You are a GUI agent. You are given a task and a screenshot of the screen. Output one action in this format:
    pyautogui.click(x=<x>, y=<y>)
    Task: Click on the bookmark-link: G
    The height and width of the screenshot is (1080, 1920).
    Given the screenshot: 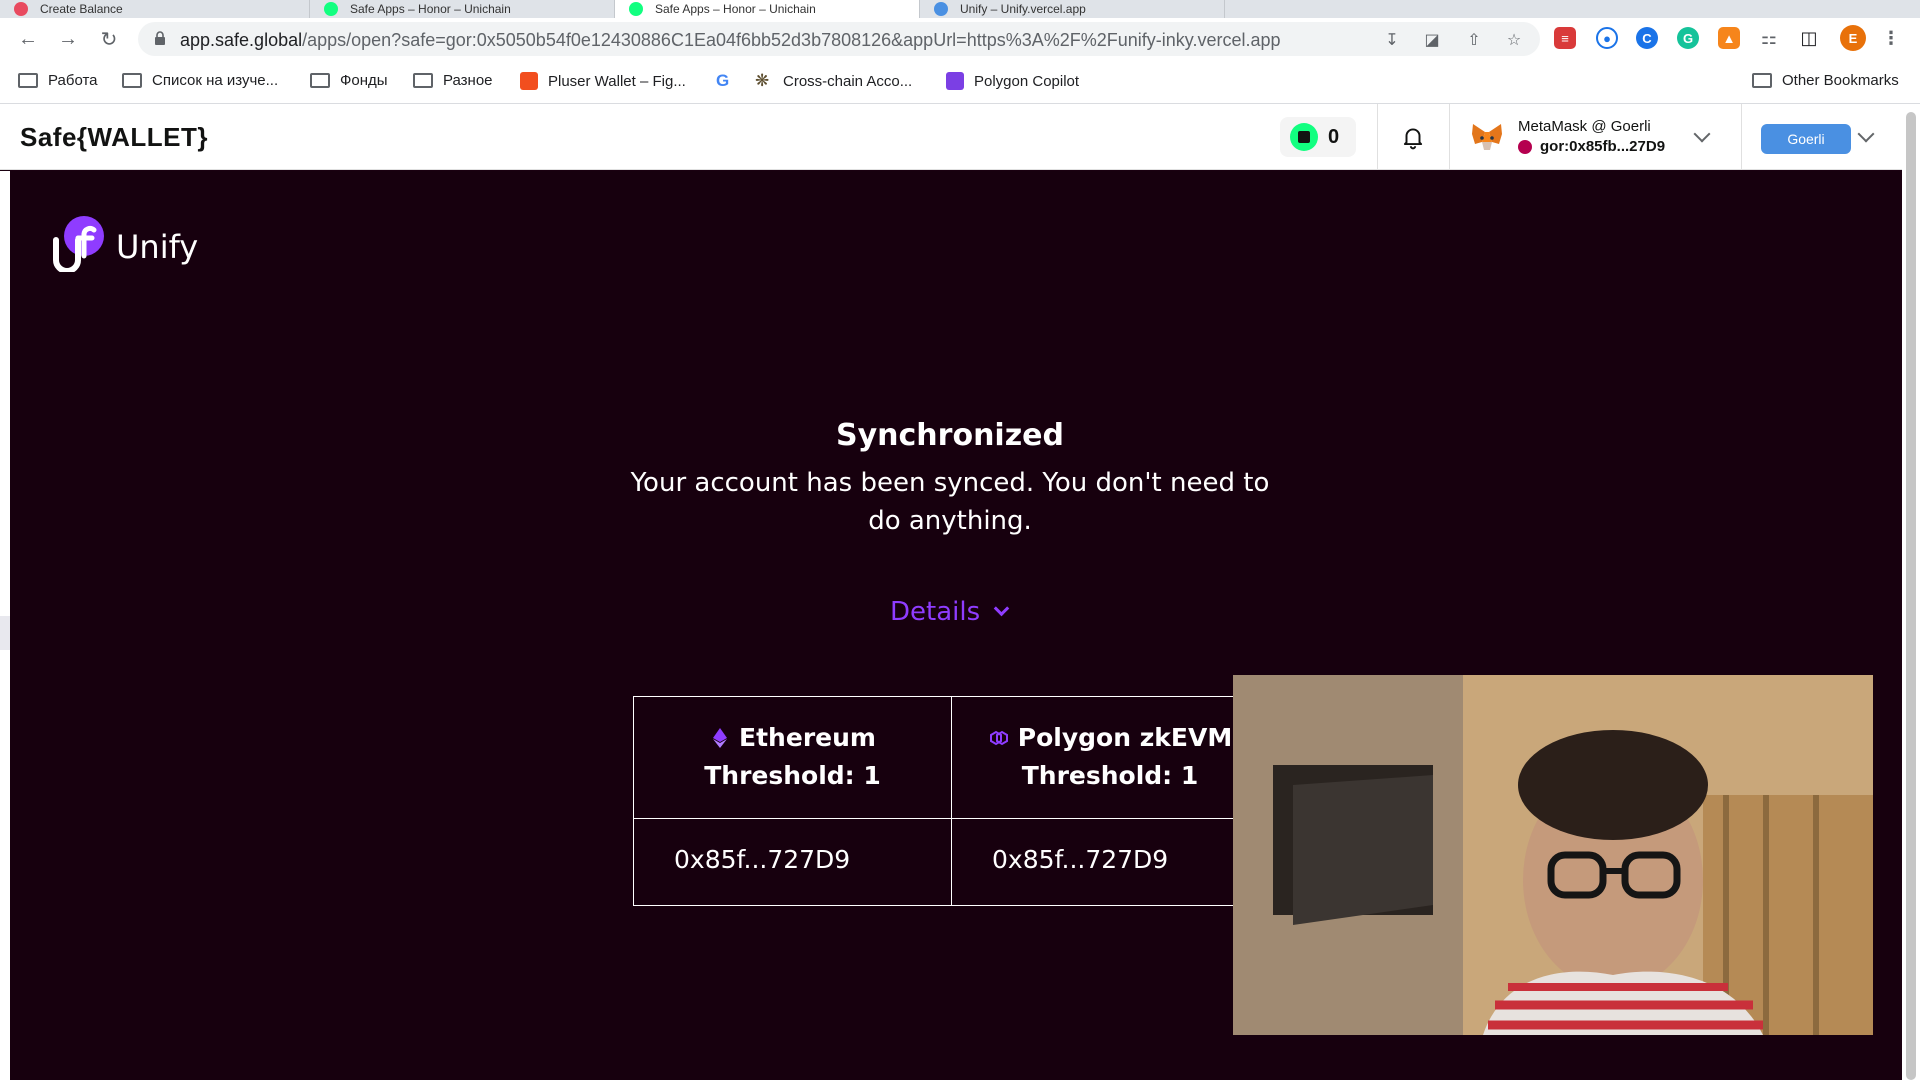 What is the action you would take?
    pyautogui.click(x=730, y=81)
    